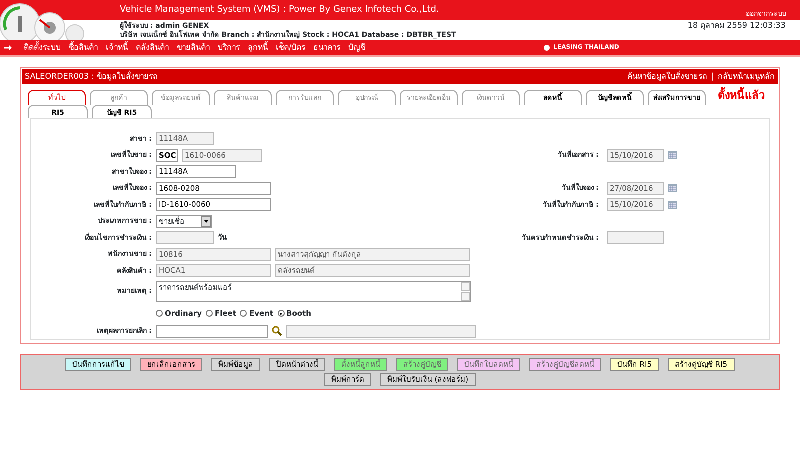 The height and width of the screenshot is (450, 800). What do you see at coordinates (258, 48) in the screenshot?
I see `menu-item: ลูกหนี้` at bounding box center [258, 48].